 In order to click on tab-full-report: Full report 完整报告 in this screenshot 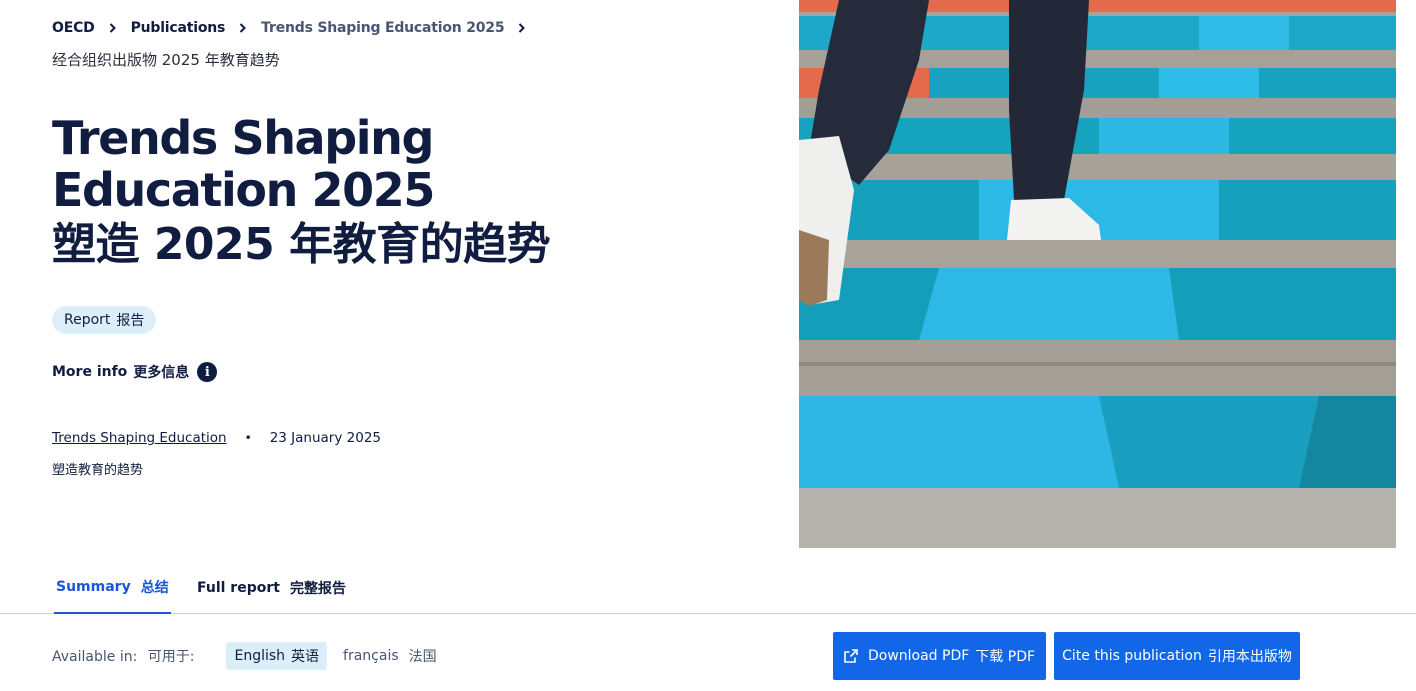, I will do `click(271, 588)`.